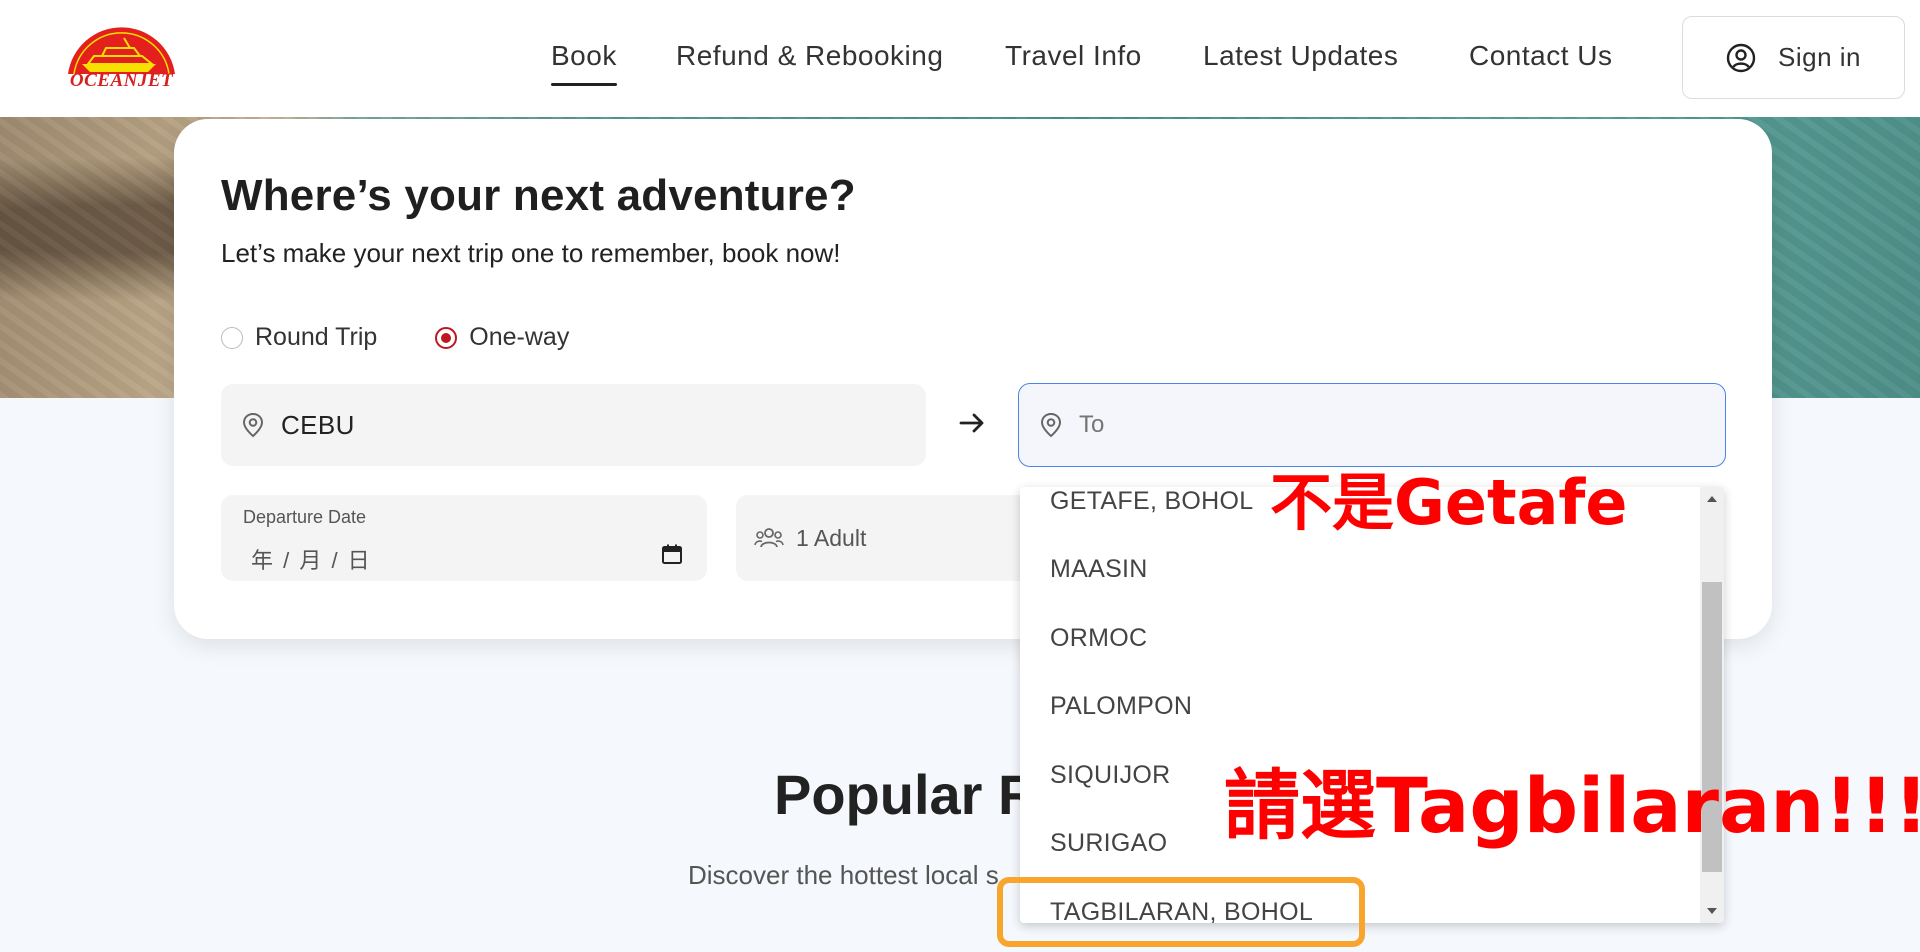  I want to click on to-input, so click(1379, 425).